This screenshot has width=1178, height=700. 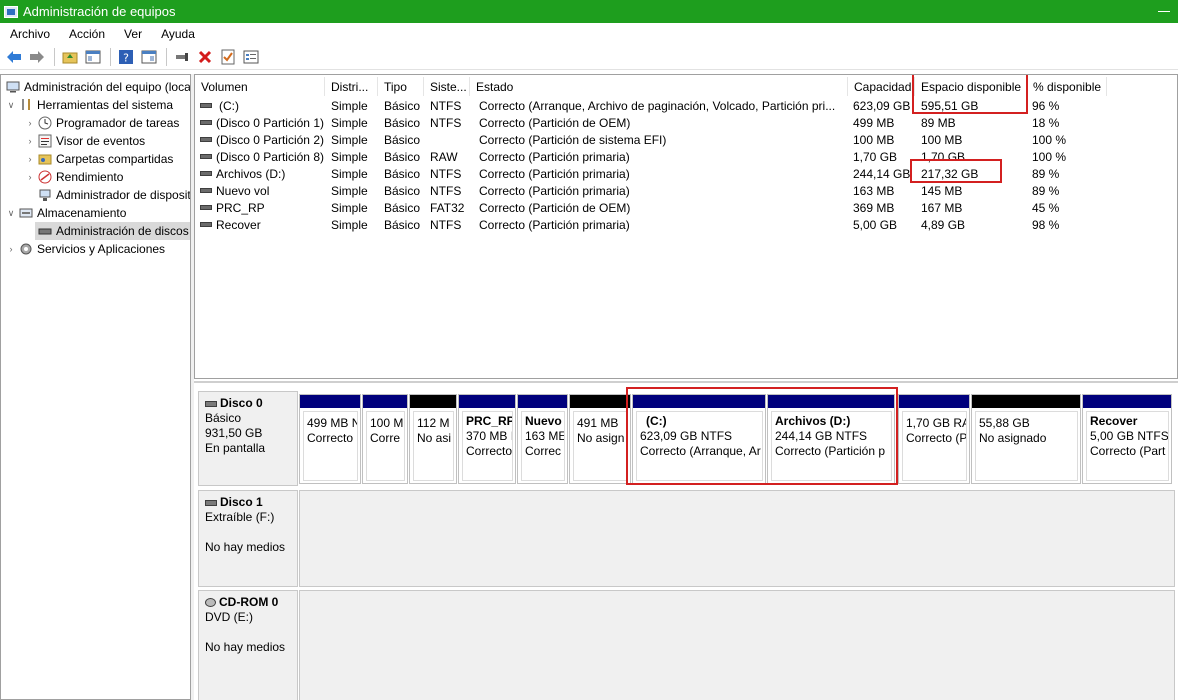 I want to click on delete-icon, so click(x=205, y=57).